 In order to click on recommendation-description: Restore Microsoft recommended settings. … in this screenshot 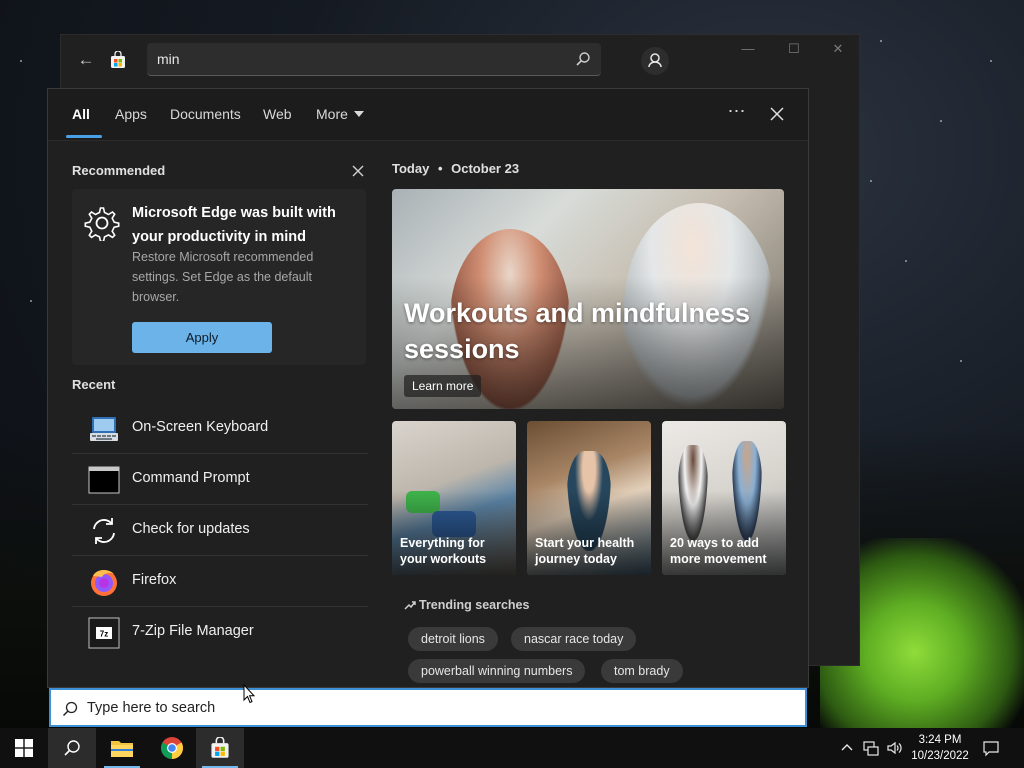, I will do `click(223, 277)`.